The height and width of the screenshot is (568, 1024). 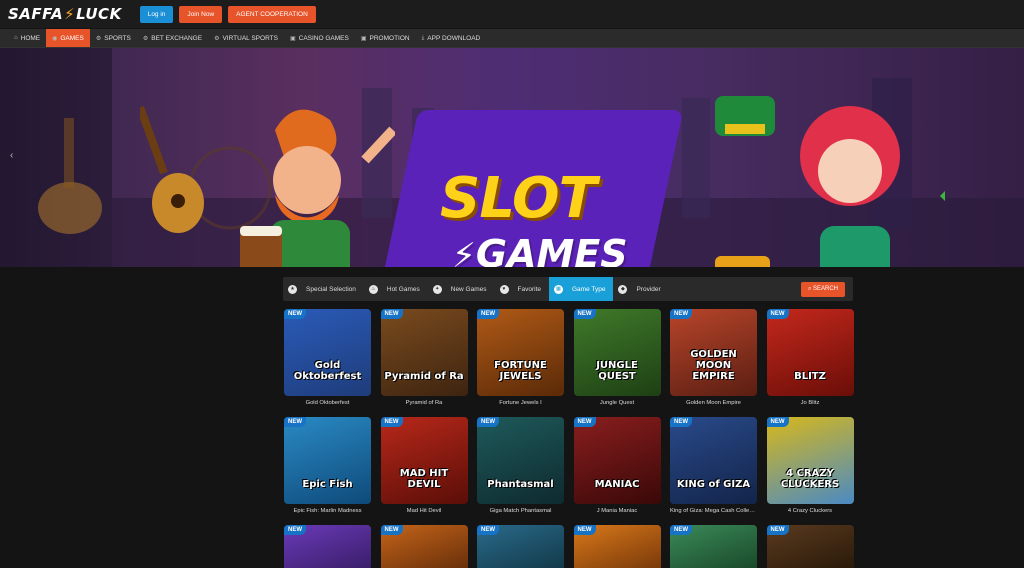 I want to click on filter-tab-special-selection: ★ Special Selection, so click(x=323, y=289).